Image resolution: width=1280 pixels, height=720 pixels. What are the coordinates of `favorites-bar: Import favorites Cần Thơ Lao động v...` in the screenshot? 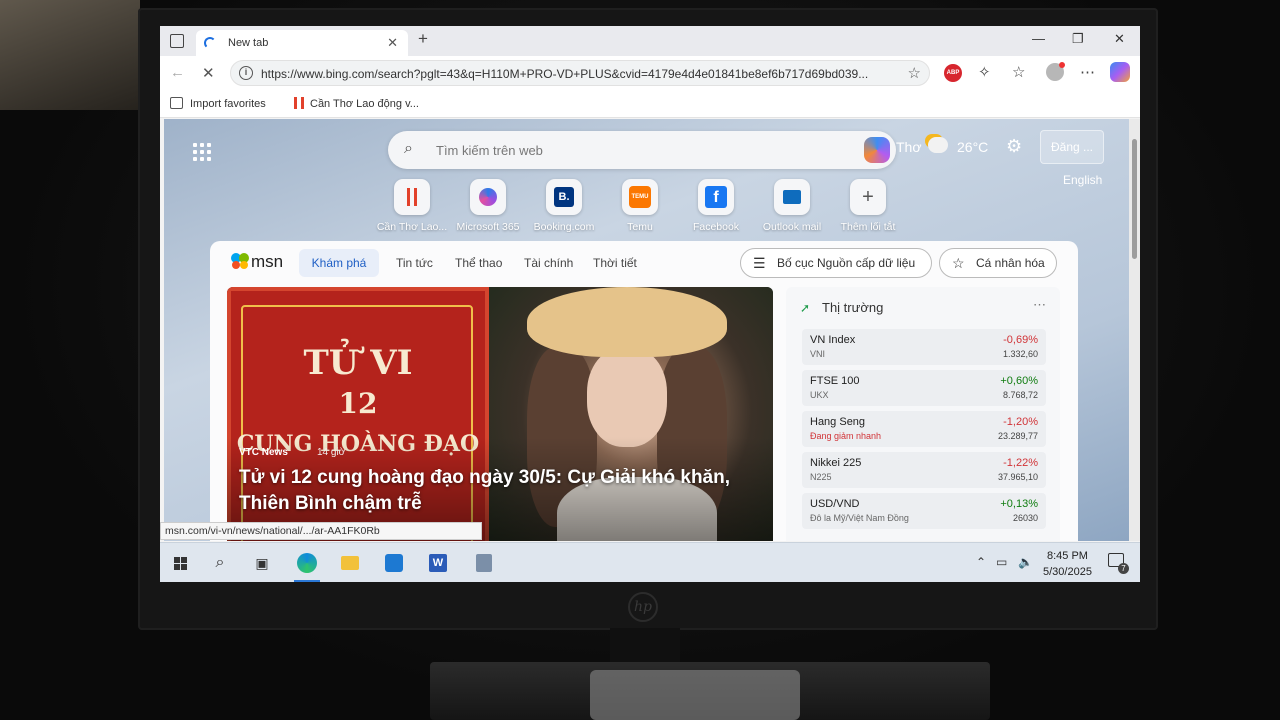 It's located at (650, 104).